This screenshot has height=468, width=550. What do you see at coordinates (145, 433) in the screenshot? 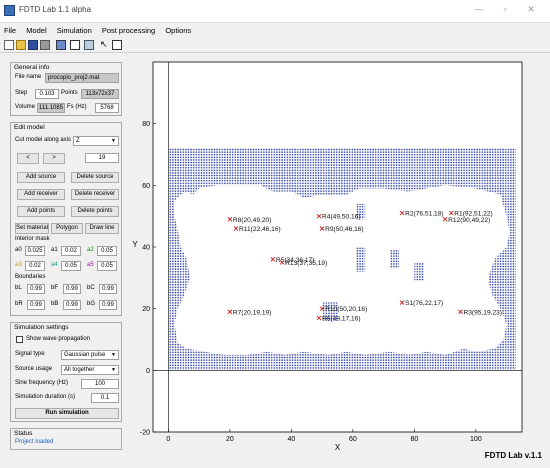
I see `y-tick-label: -20` at bounding box center [145, 433].